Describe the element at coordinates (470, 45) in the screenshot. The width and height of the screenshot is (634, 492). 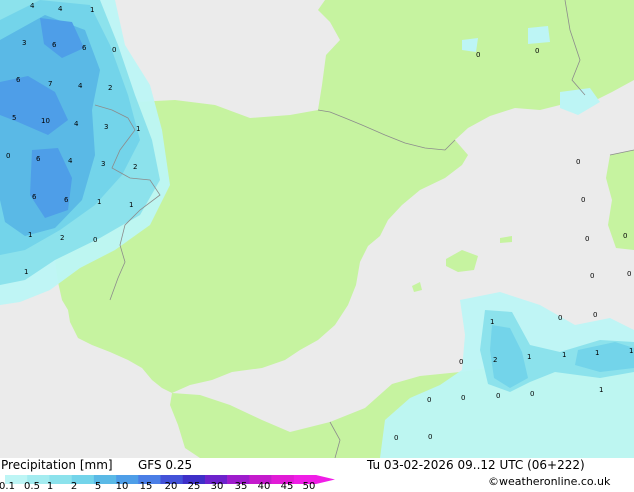
I see `precip-zone-france-a` at that location.